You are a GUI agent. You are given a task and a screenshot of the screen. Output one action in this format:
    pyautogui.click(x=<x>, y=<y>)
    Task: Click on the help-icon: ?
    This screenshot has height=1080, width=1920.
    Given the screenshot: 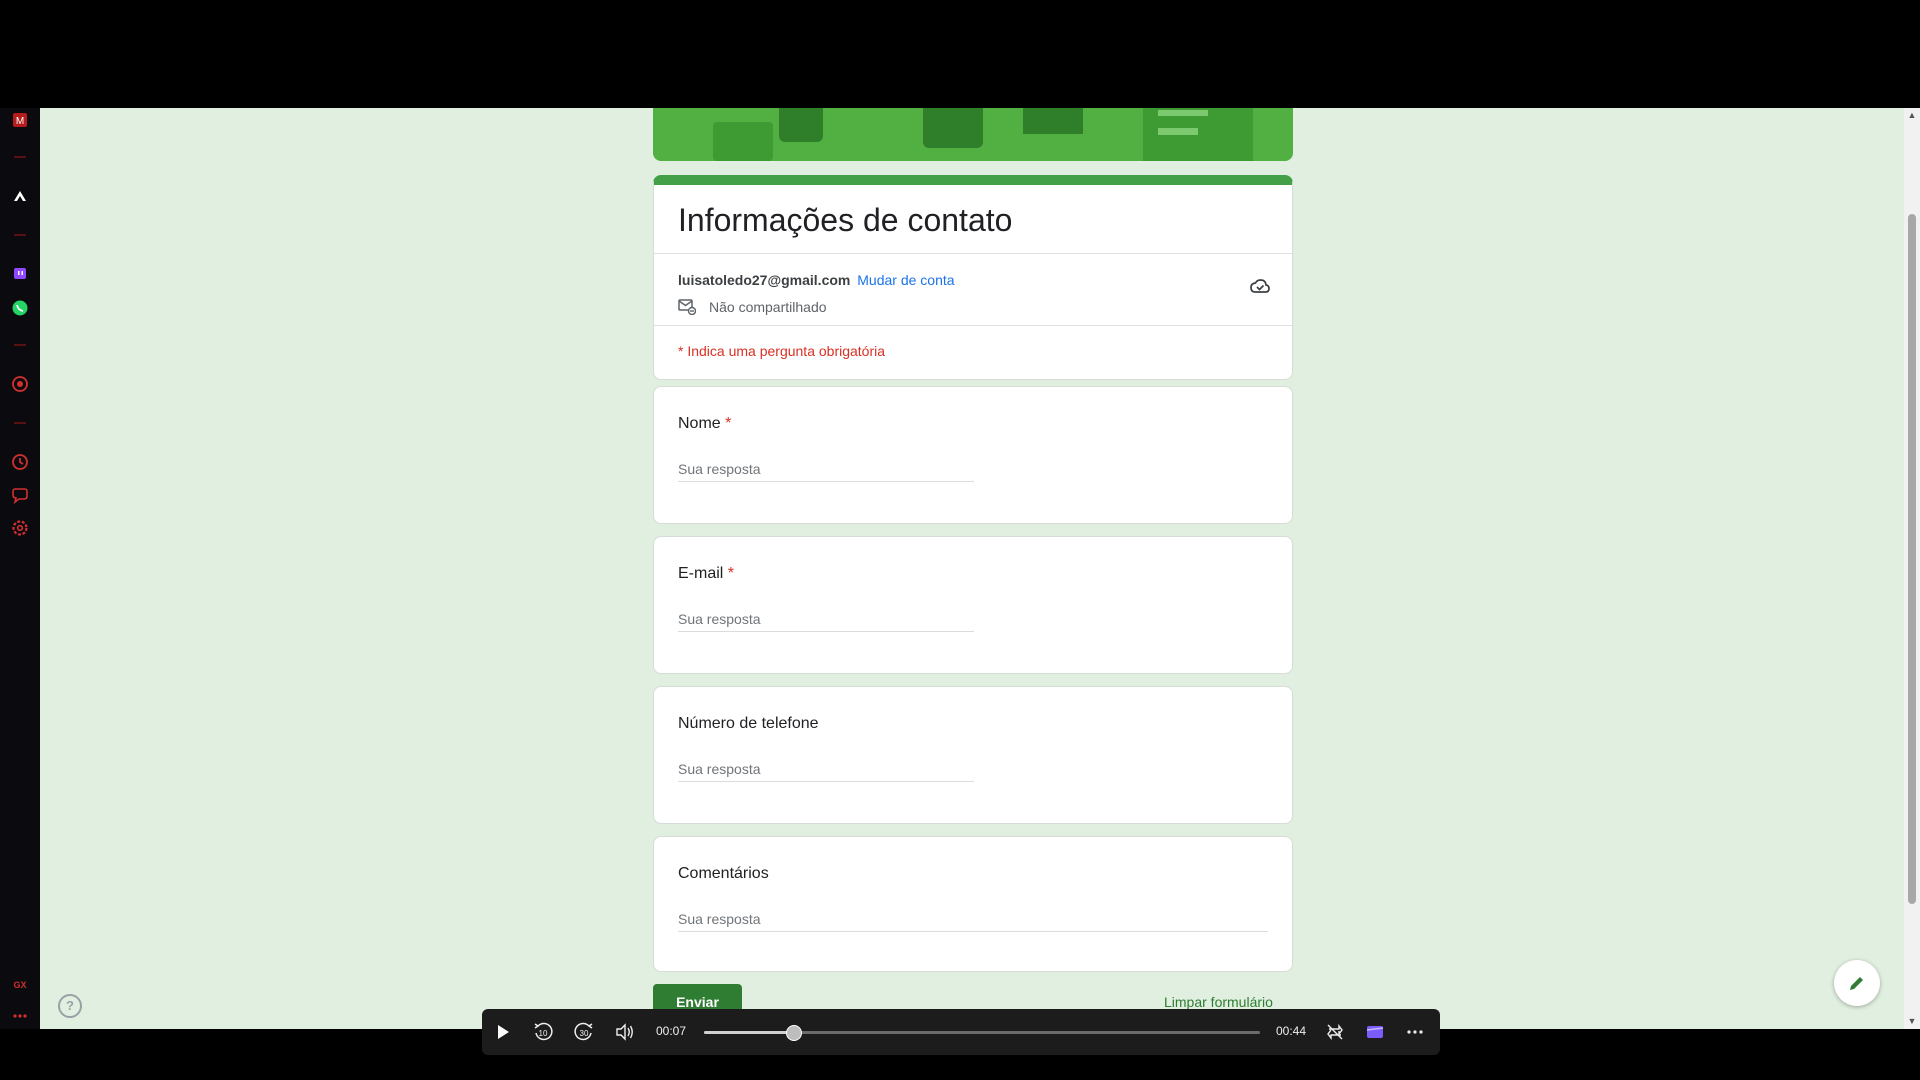 What is the action you would take?
    pyautogui.click(x=70, y=1006)
    